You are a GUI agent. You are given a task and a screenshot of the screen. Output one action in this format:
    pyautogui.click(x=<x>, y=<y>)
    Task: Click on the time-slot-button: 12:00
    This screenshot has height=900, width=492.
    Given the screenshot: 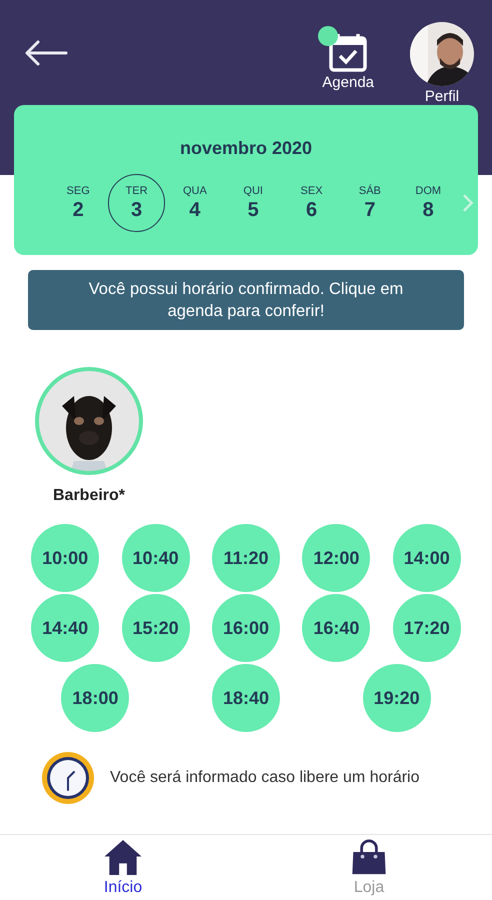 What is the action you would take?
    pyautogui.click(x=336, y=558)
    